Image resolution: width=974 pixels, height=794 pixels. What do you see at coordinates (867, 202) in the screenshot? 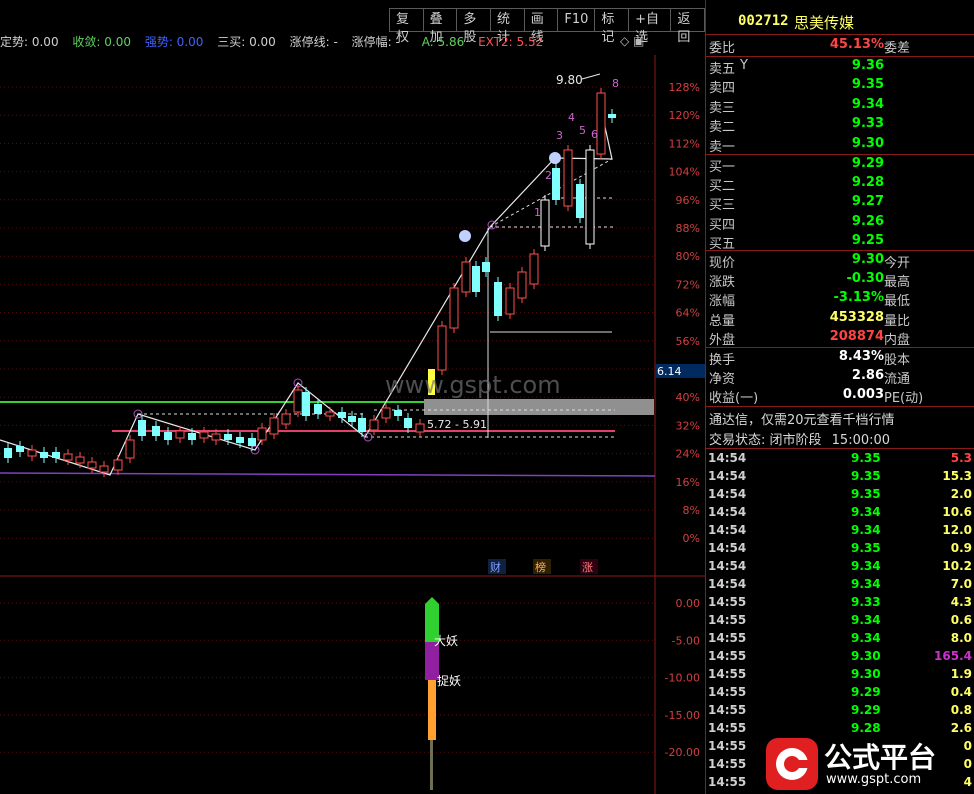
I see `bids-value: 9.27` at bounding box center [867, 202].